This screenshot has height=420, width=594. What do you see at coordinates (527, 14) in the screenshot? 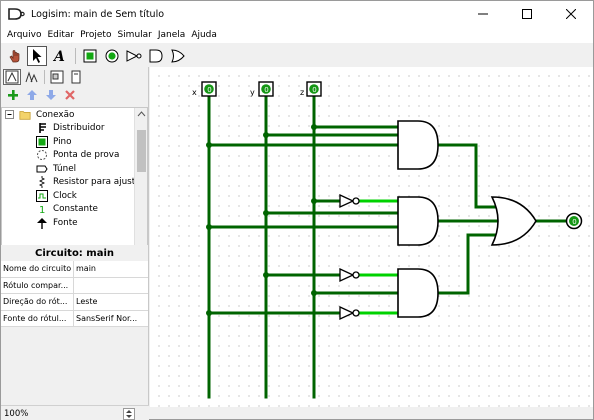
I see `maximize-button` at bounding box center [527, 14].